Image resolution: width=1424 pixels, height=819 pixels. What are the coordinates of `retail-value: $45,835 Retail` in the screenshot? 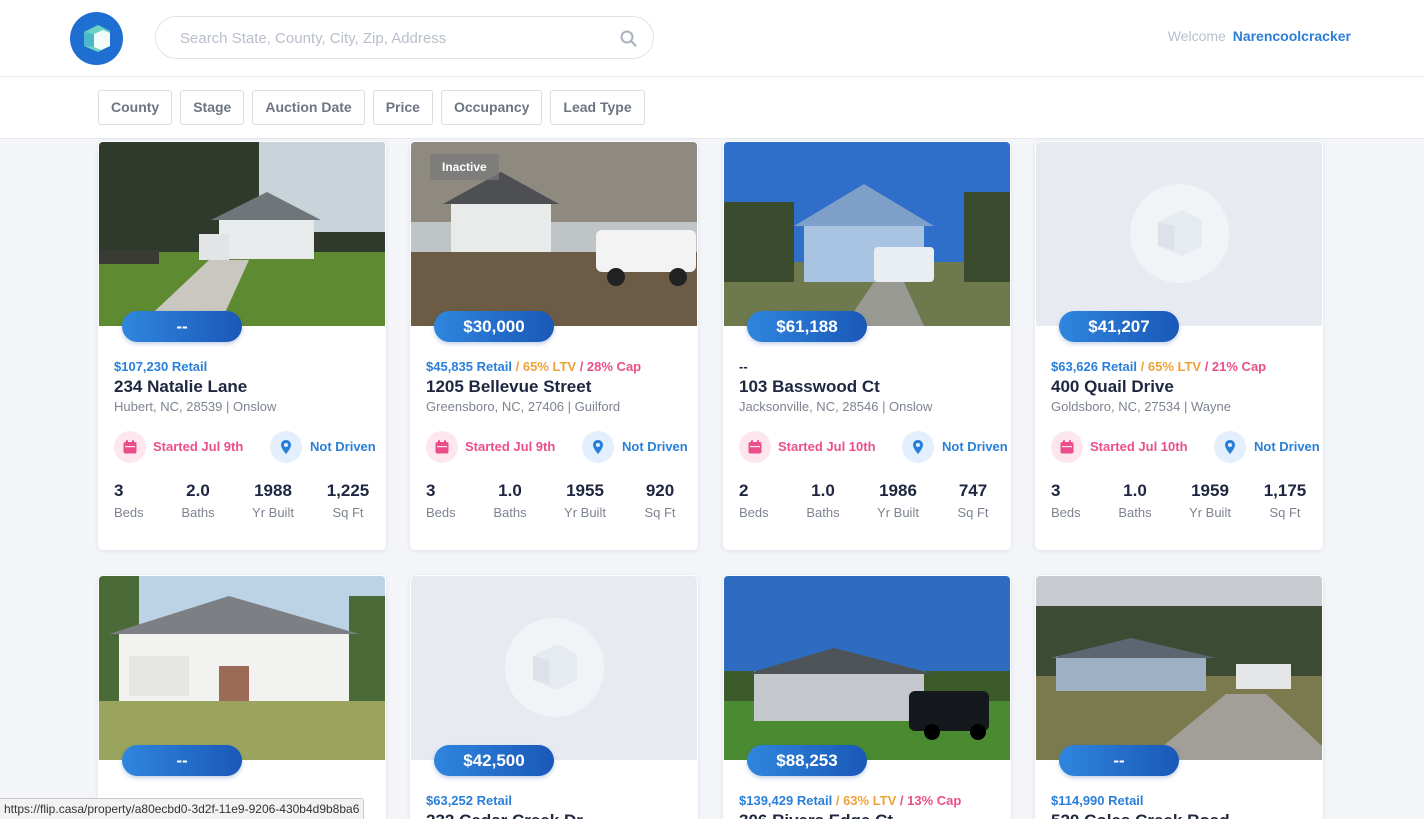 It's located at (469, 366).